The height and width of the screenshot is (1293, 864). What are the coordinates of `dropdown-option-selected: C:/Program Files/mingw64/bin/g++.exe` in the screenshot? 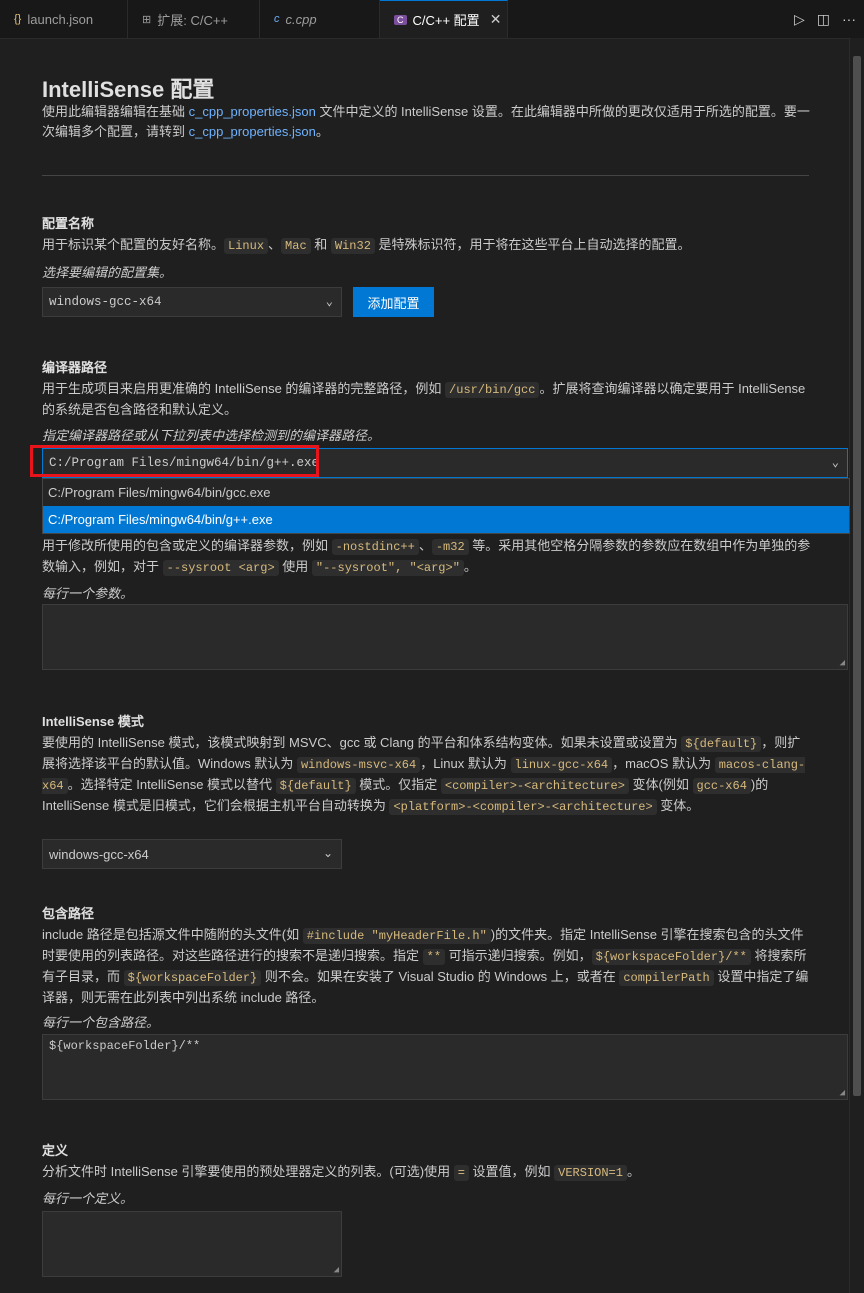 It's located at (446, 519).